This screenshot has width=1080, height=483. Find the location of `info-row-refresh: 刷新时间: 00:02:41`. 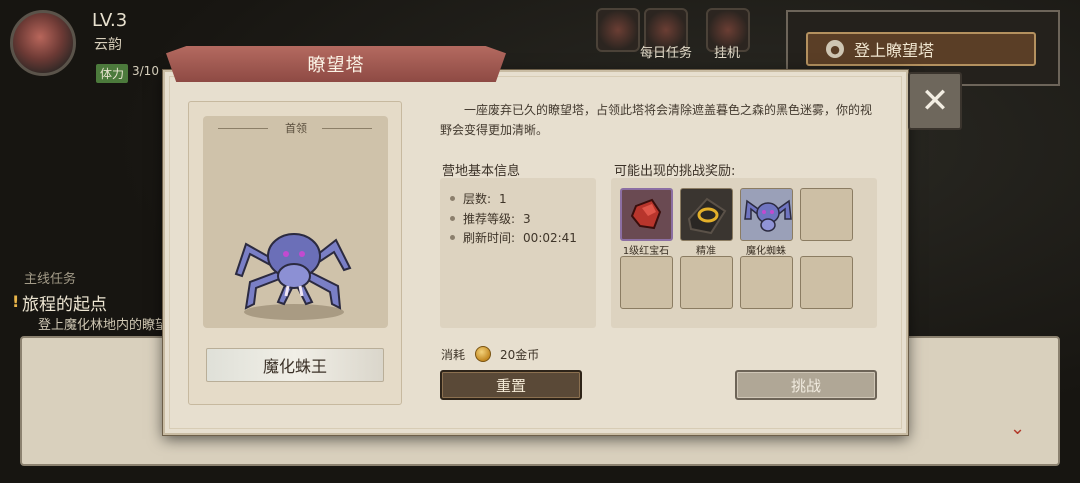

info-row-refresh: 刷新时间: 00:02:41 is located at coordinates (513, 237).